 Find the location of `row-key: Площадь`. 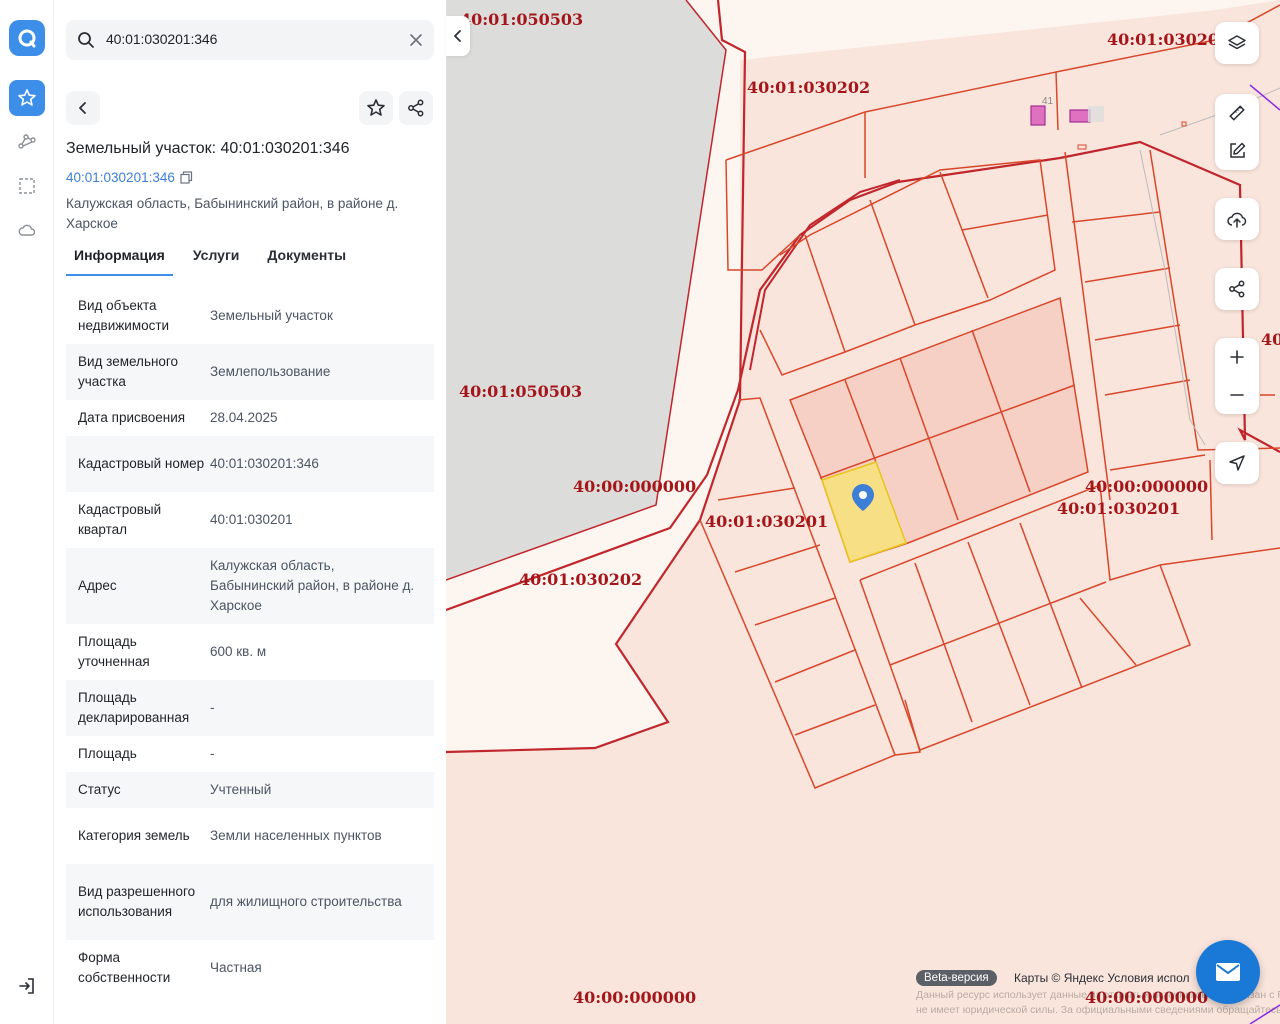

row-key: Площадь is located at coordinates (107, 753).